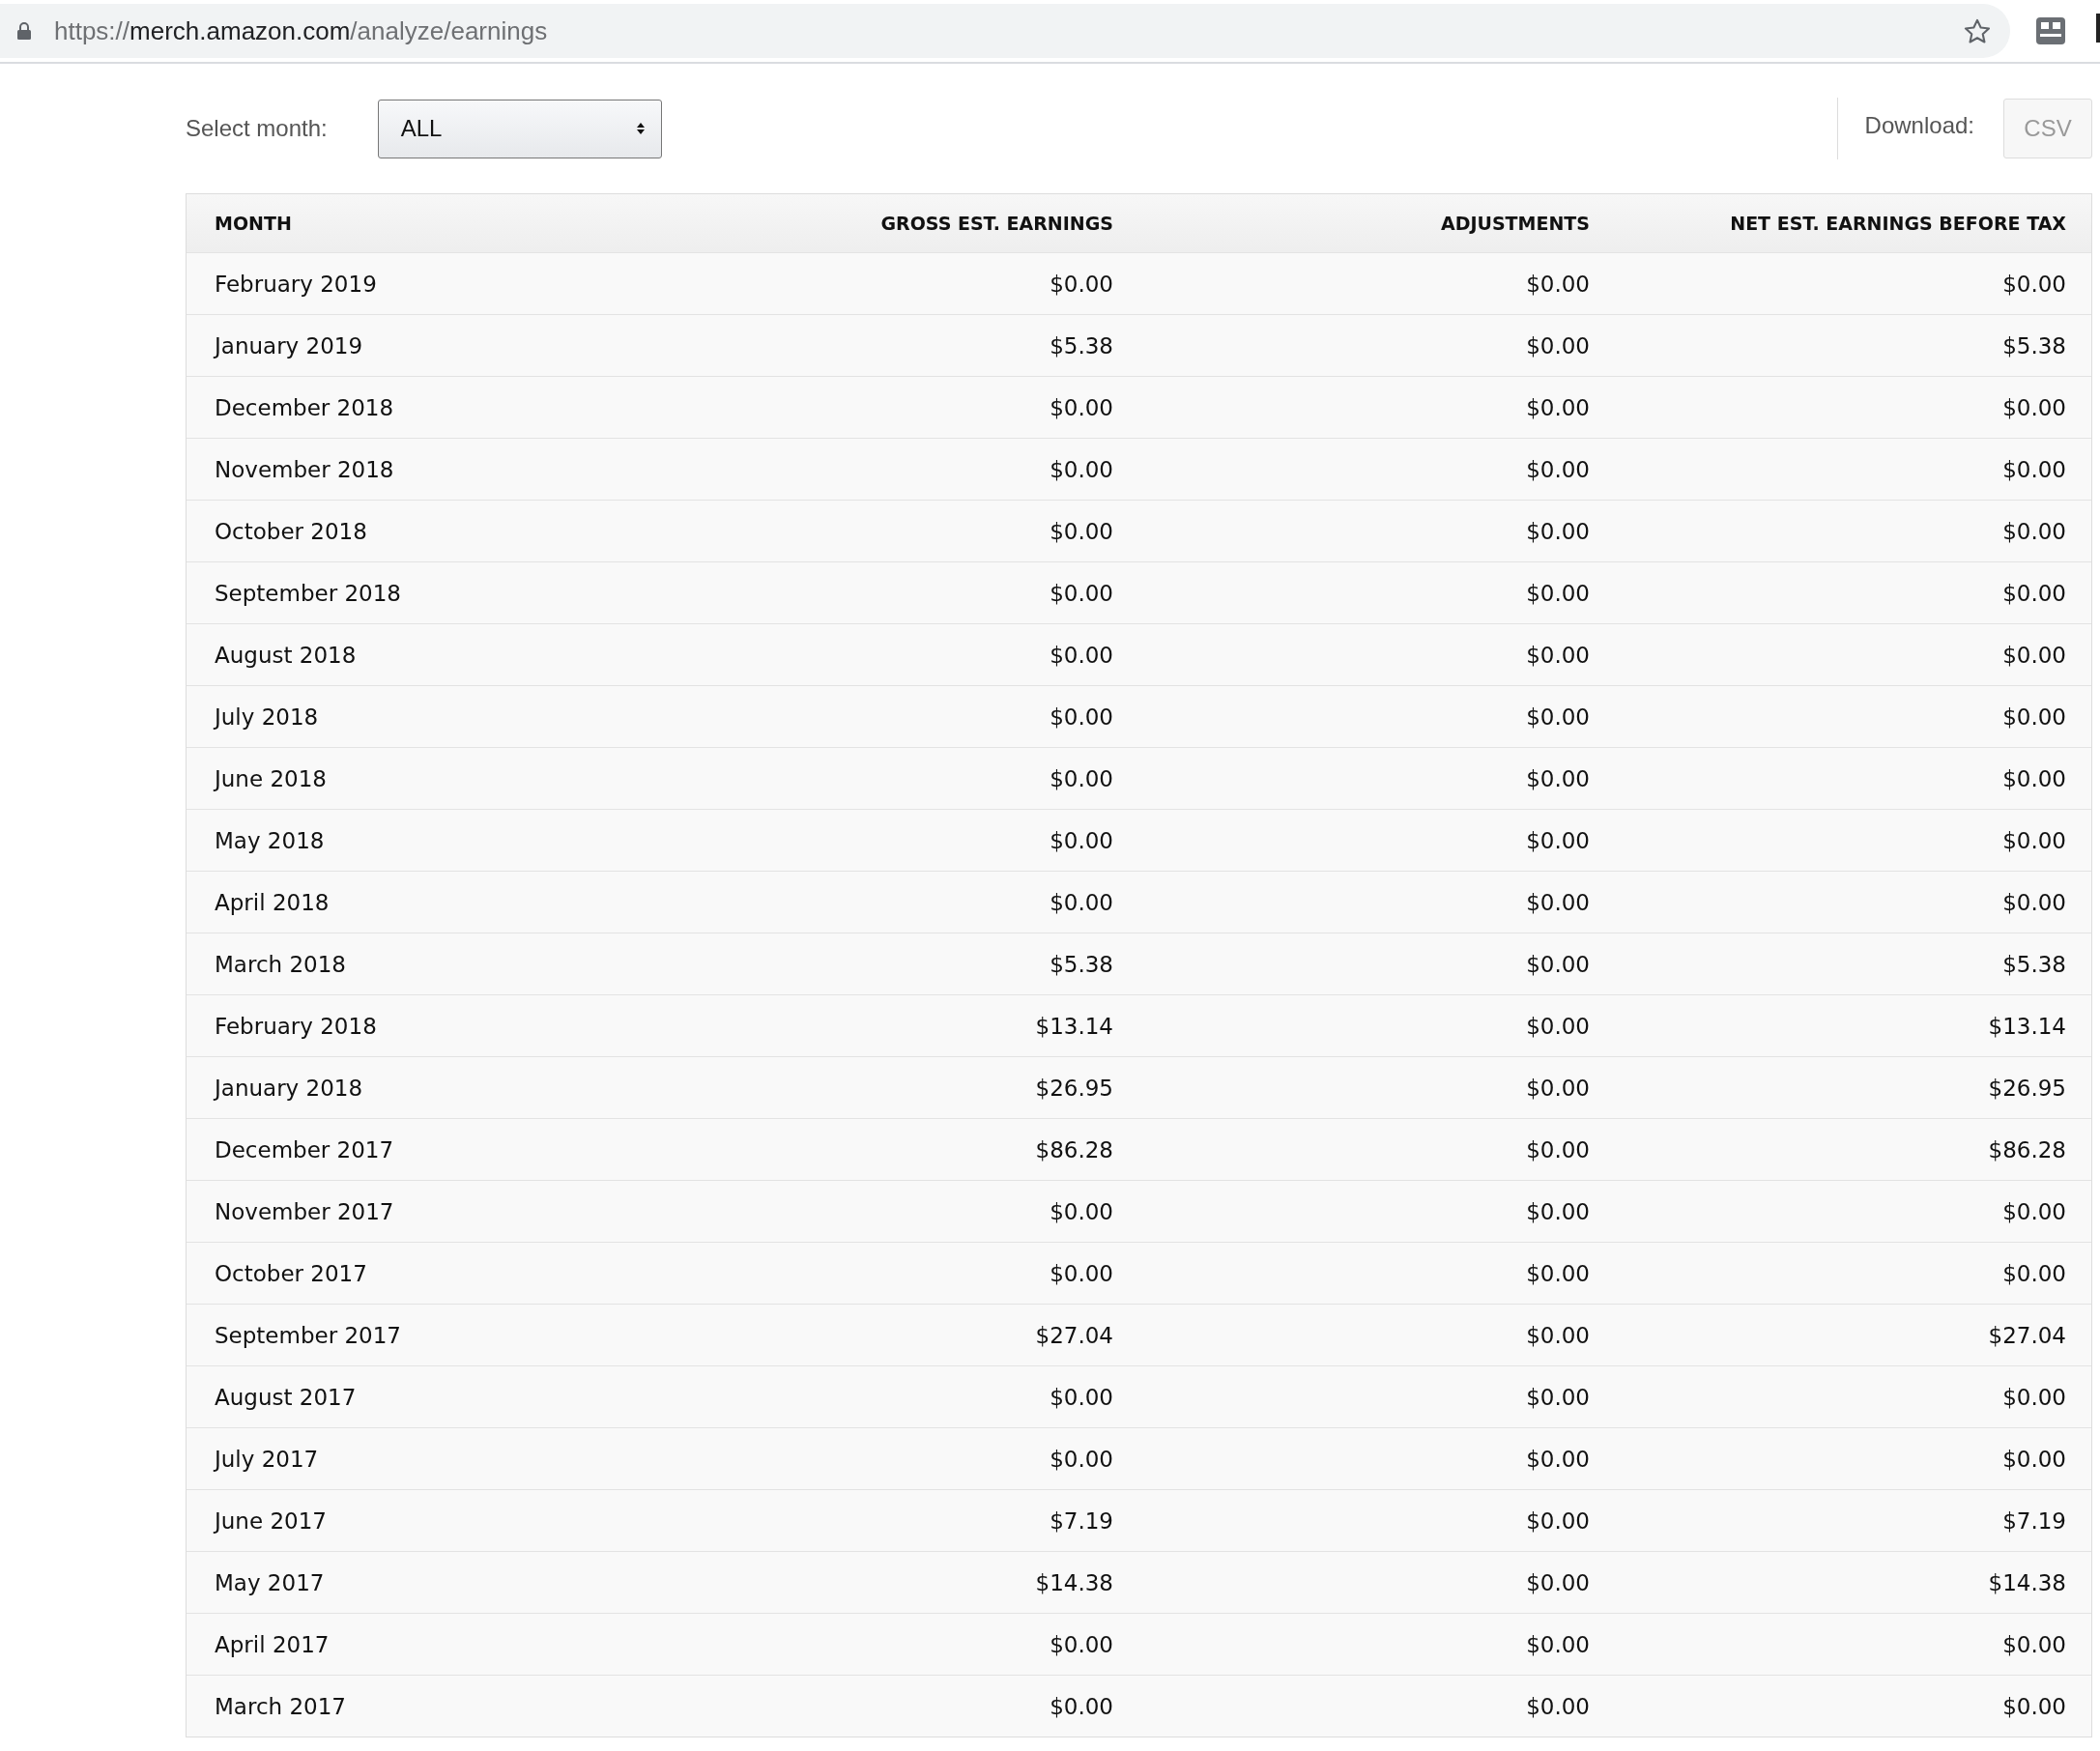 The image size is (2100, 1751). I want to click on table-cell: $14.38, so click(2027, 1582).